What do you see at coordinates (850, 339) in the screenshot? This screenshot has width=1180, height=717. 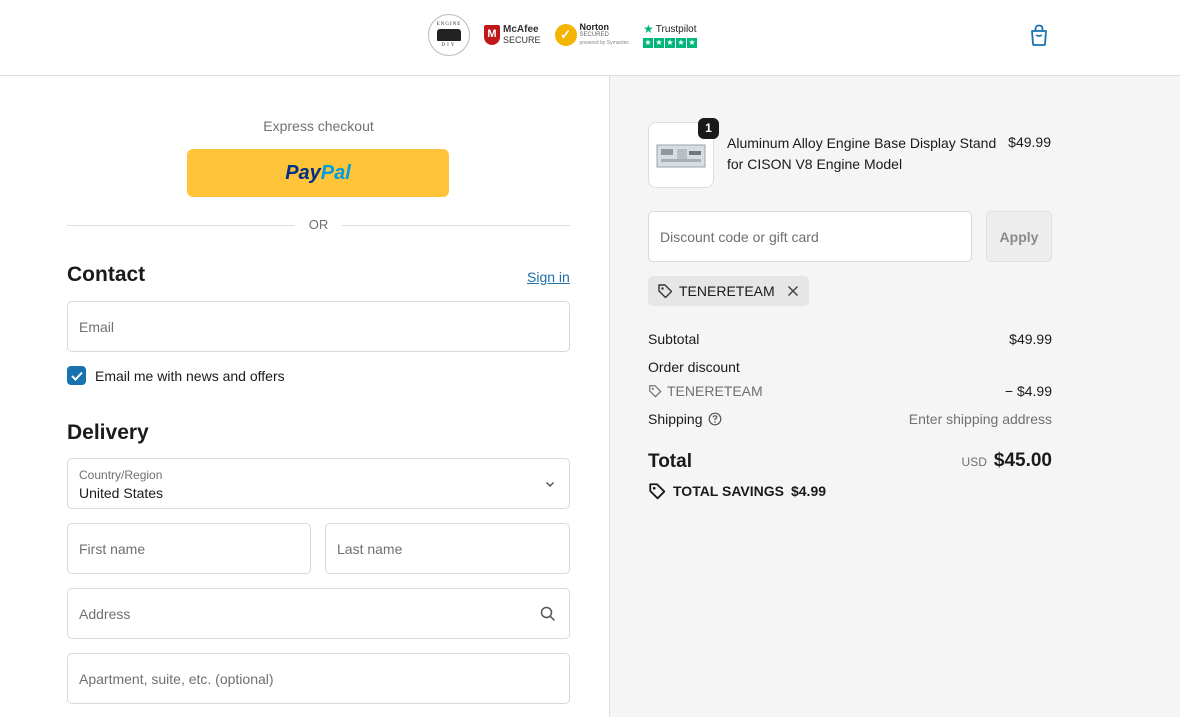 I see `subtotal-row: Subtotal $49.99` at bounding box center [850, 339].